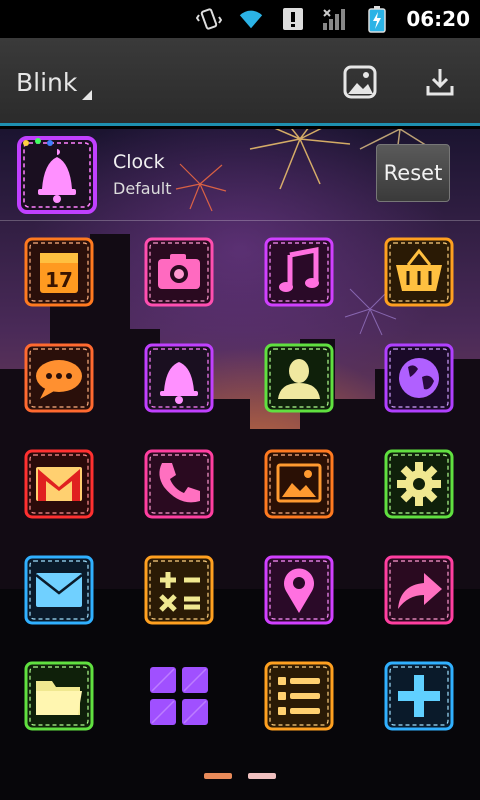 The image size is (480, 800). I want to click on grid-item-contacts, so click(299, 378).